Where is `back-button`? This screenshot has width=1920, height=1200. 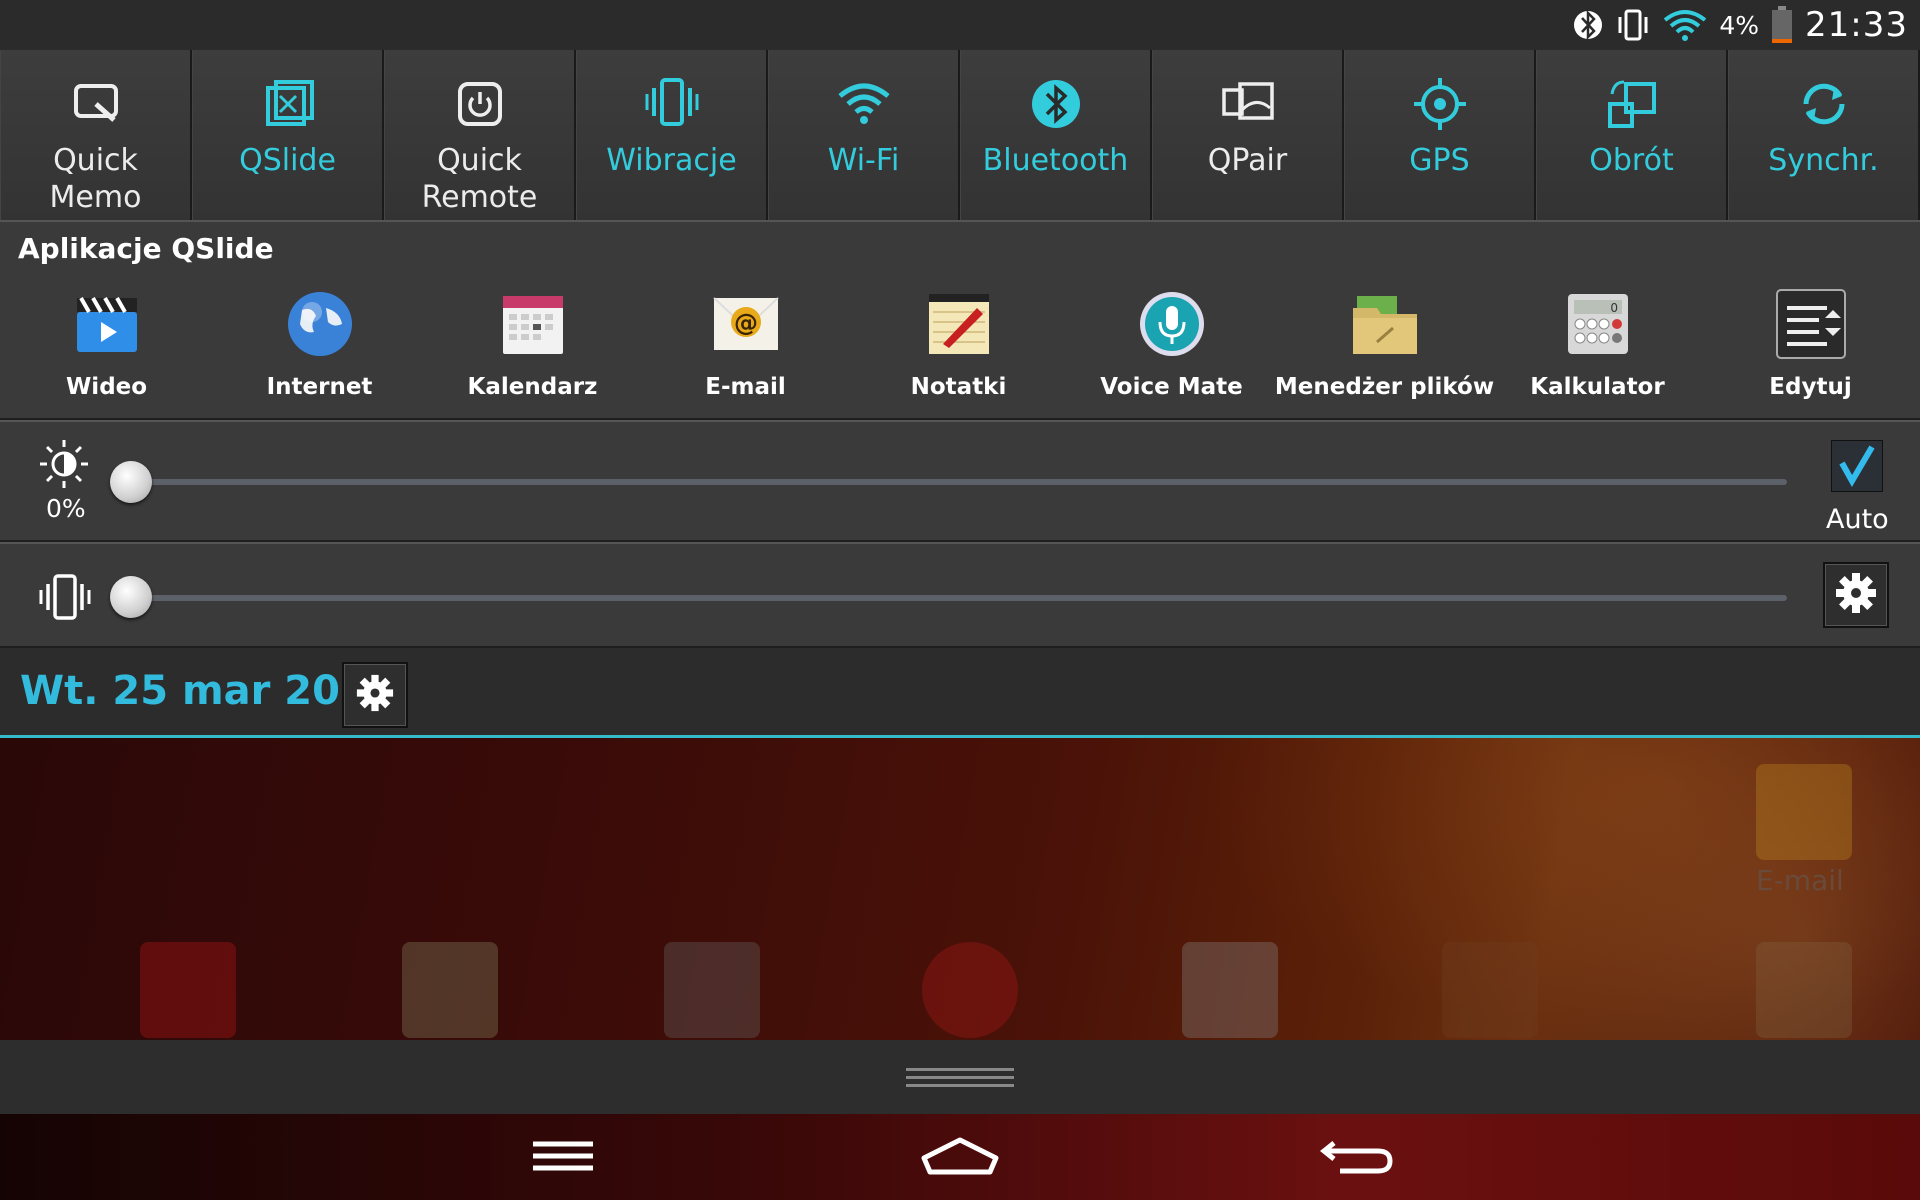
back-button is located at coordinates (1357, 1158).